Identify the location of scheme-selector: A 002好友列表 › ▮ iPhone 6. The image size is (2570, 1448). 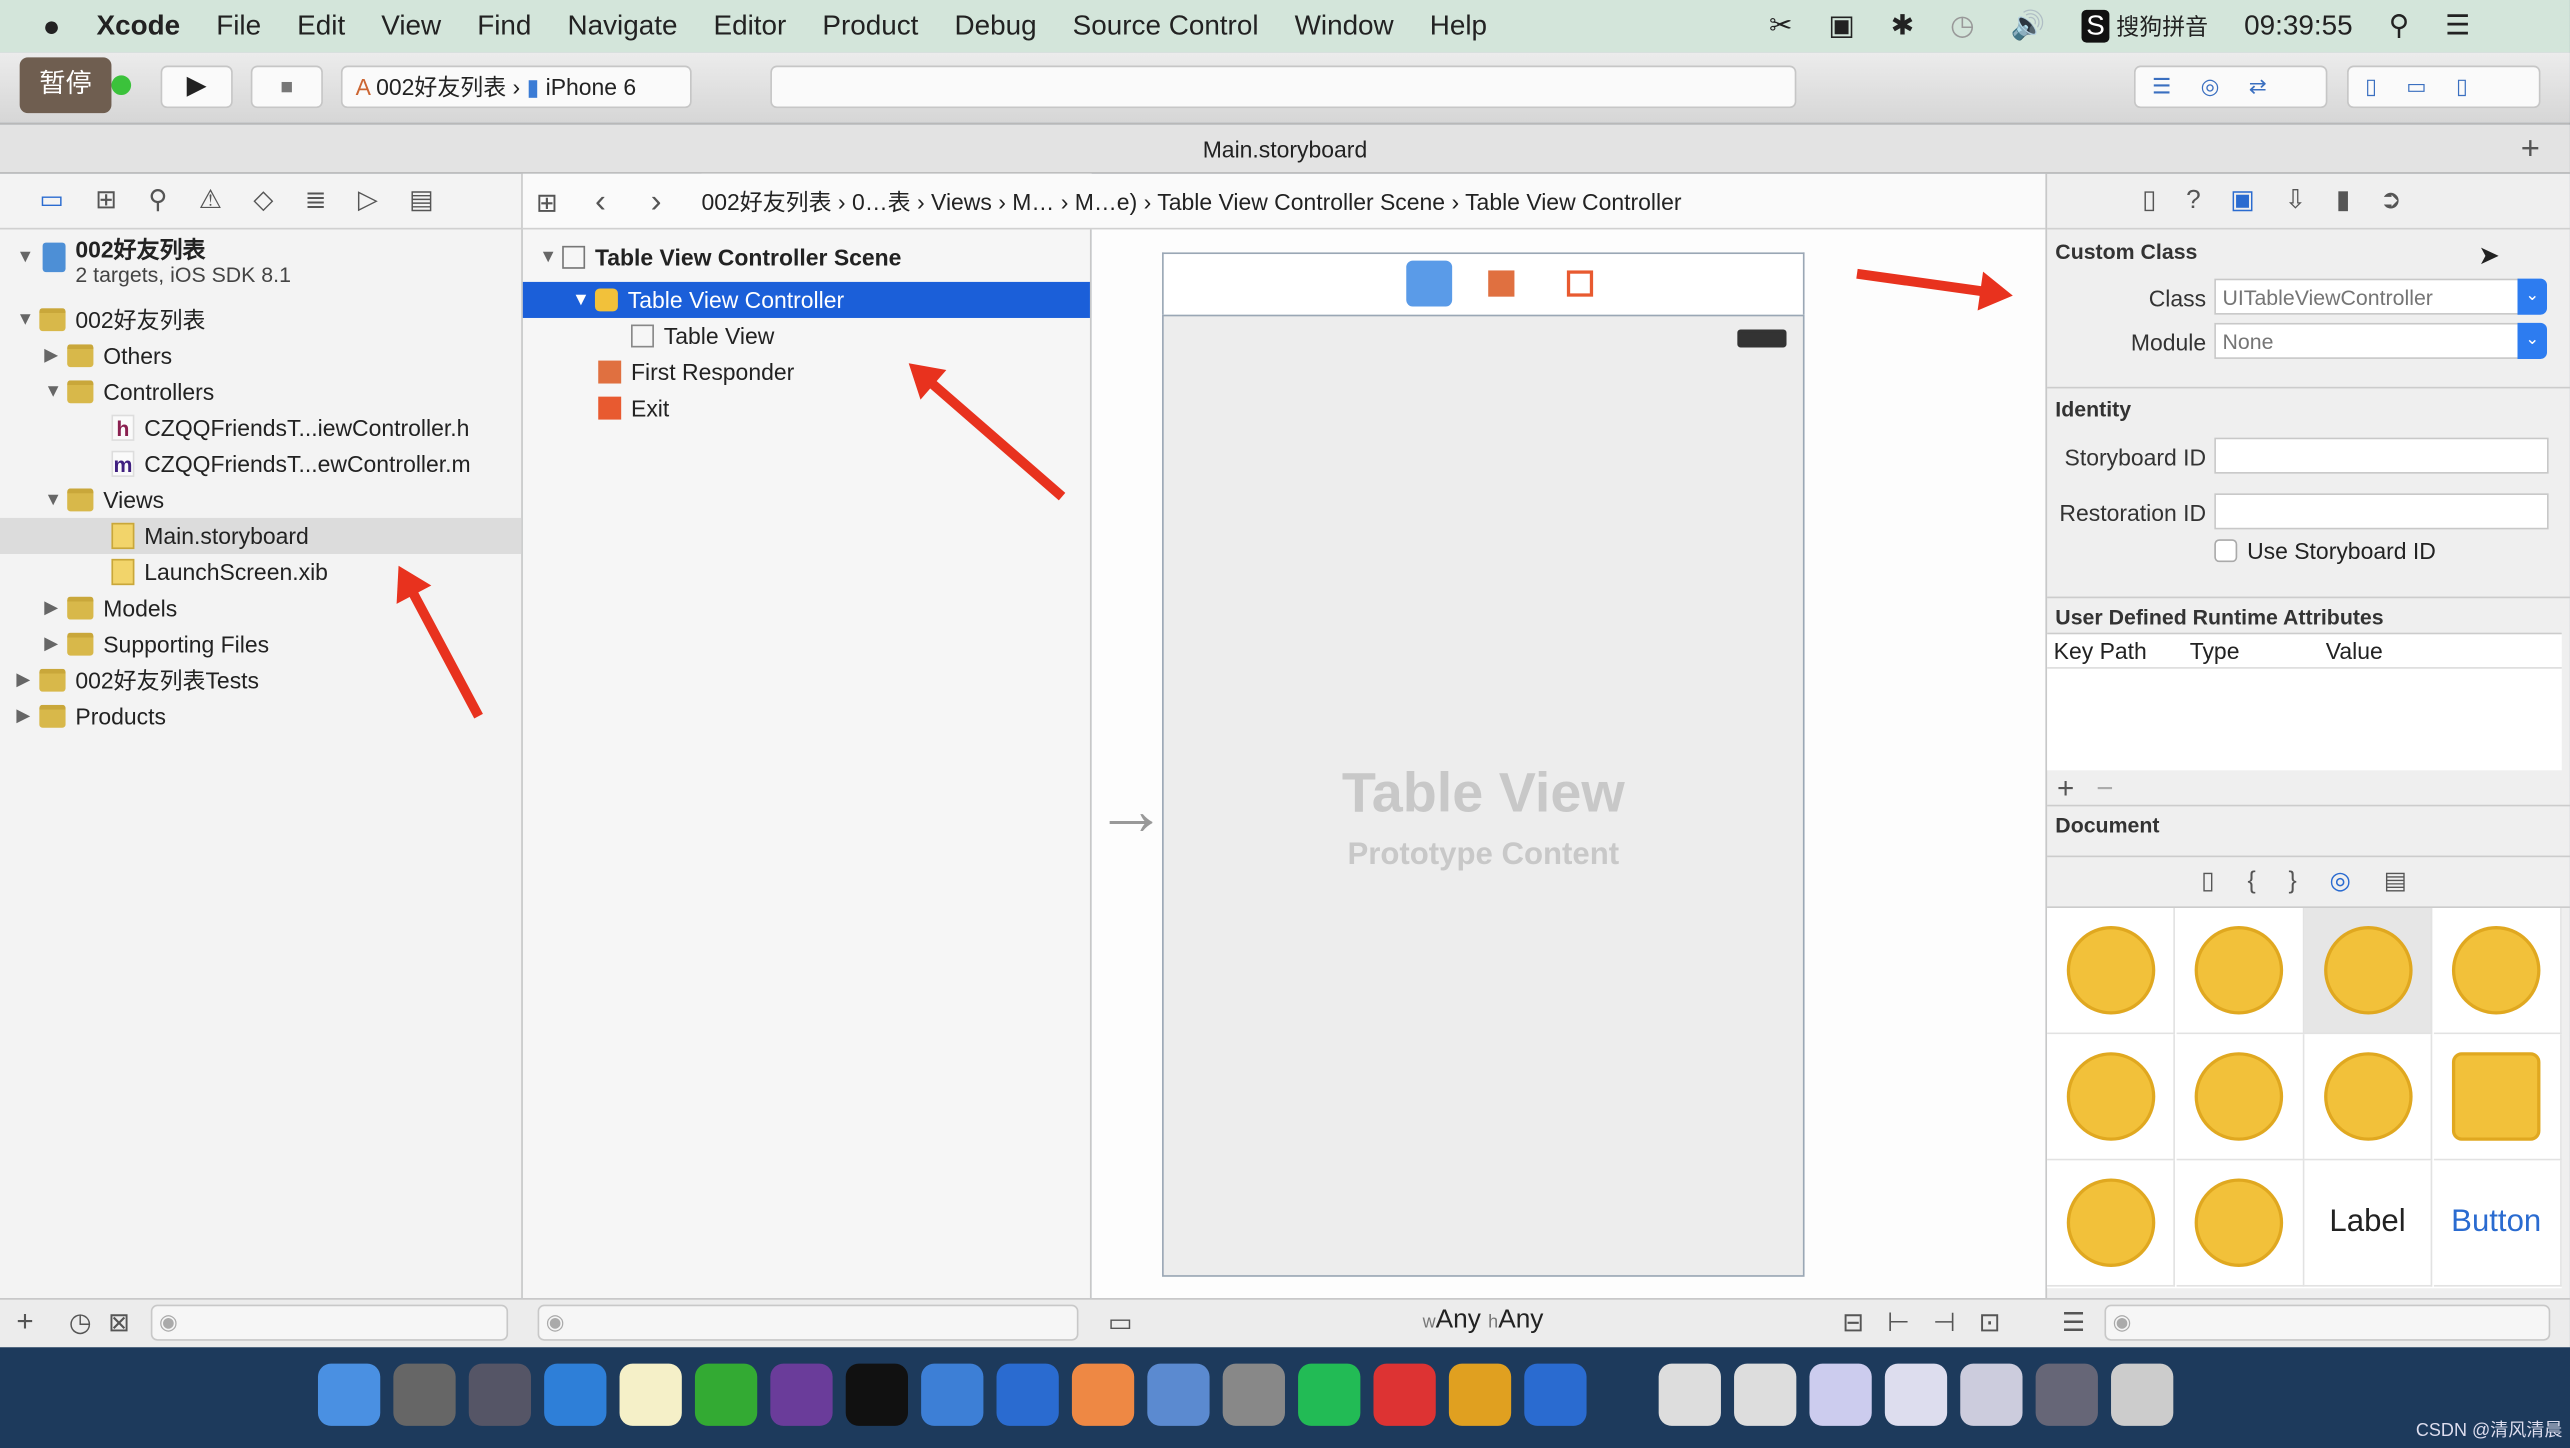
(516, 87).